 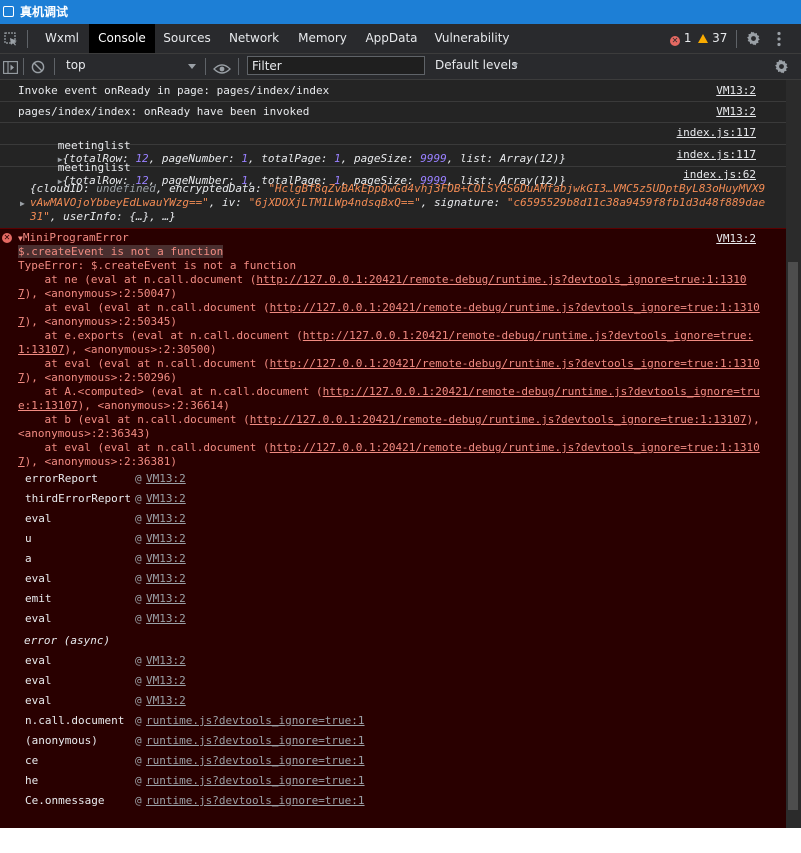 What do you see at coordinates (63, 188) in the screenshot?
I see `obj-key: {cloudID:` at bounding box center [63, 188].